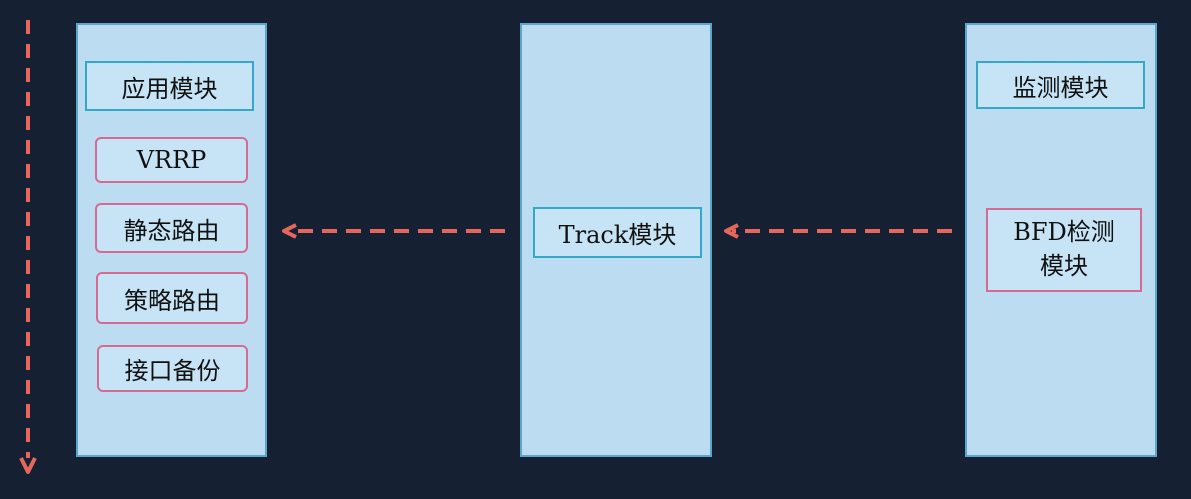 The image size is (1191, 499). What do you see at coordinates (28, 247) in the screenshot?
I see `timeline-down-arrow` at bounding box center [28, 247].